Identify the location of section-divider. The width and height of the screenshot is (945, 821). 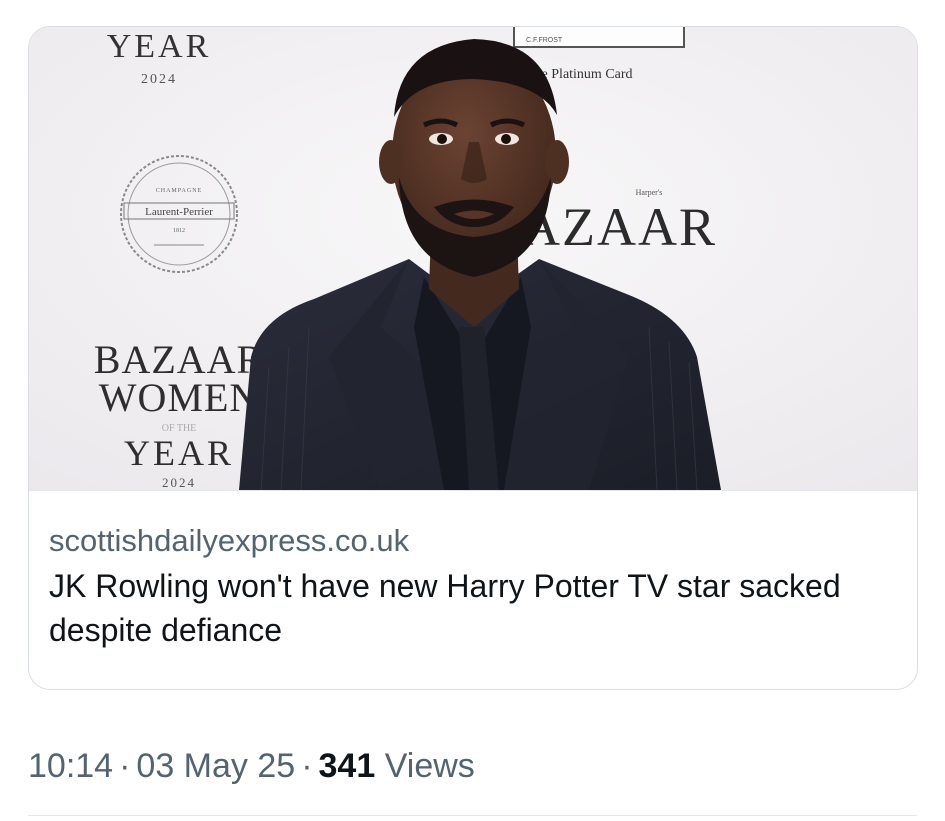
(472, 815).